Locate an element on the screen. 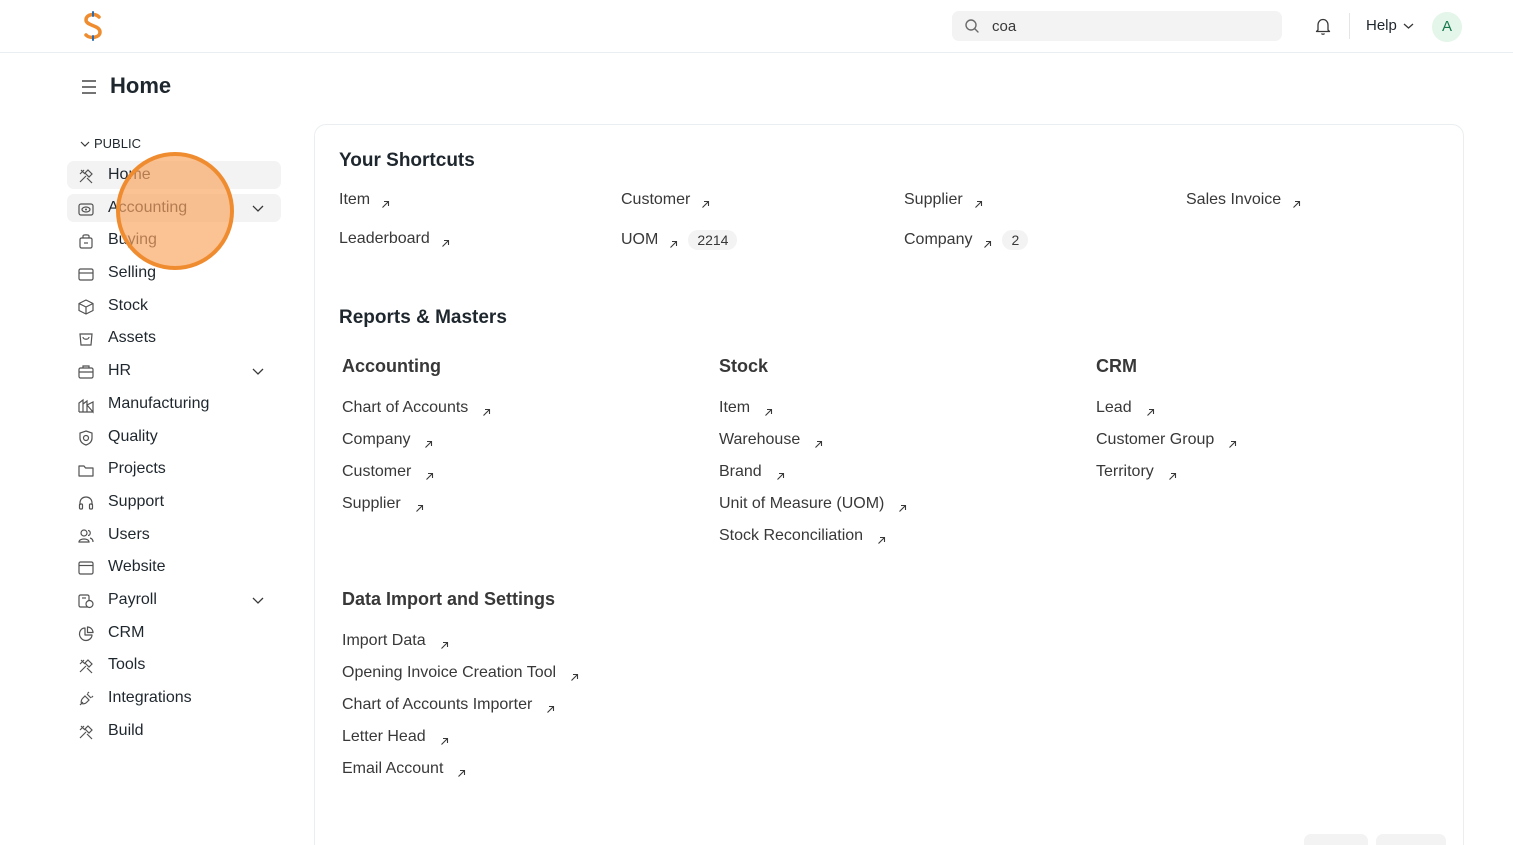 This screenshot has height=845, width=1513. shortcut-company: Company 2 is located at coordinates (966, 240).